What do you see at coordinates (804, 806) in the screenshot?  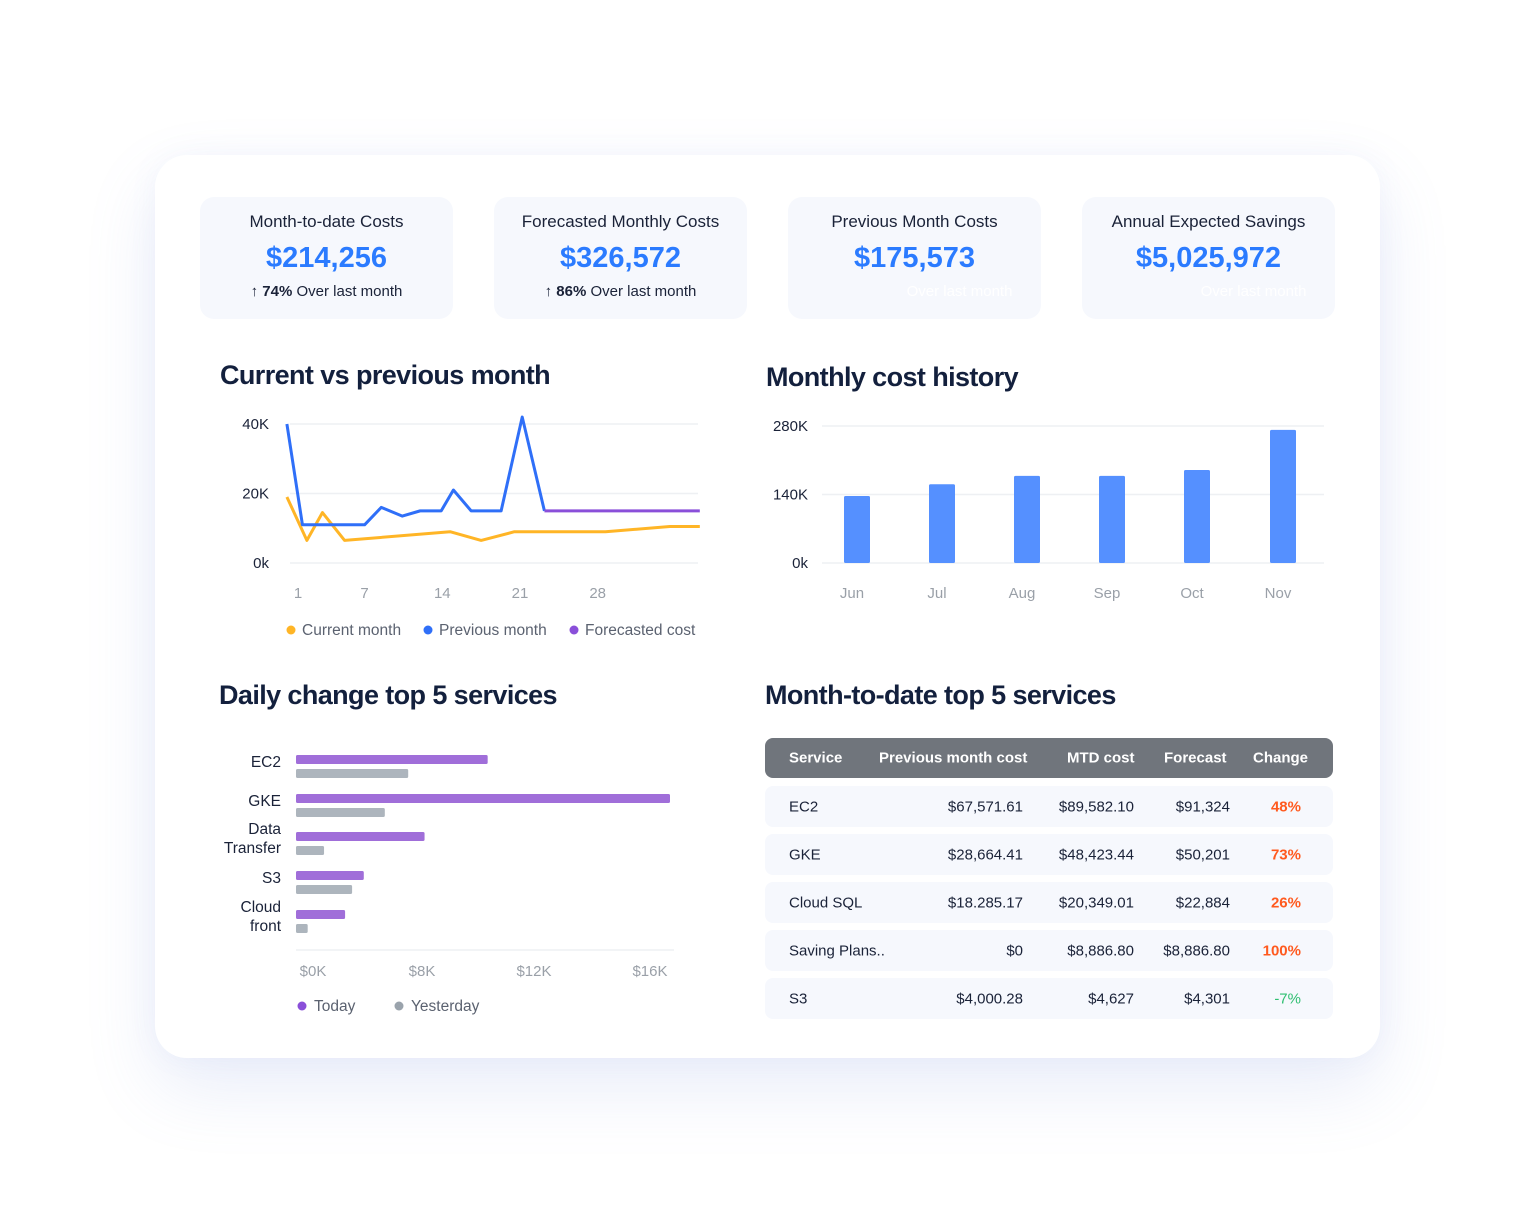 I see `cell-service: EC2` at bounding box center [804, 806].